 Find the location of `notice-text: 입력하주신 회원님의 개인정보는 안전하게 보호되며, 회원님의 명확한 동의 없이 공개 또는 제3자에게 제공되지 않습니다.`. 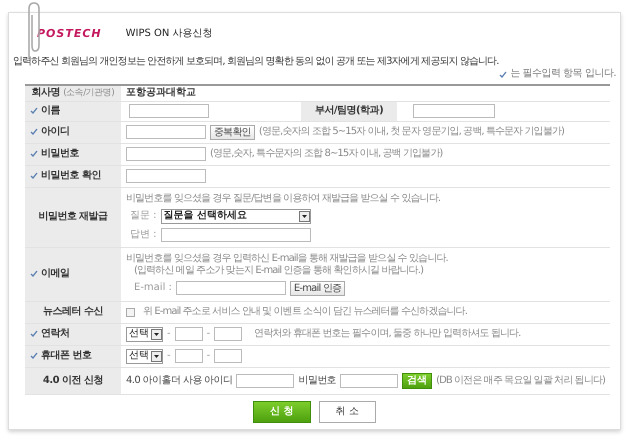

notice-text: 입력하주신 회원님의 개인정보는 안전하게 보호되며, 회원님의 명확한 동의 없이 공개 또는 제3자에게 제공되지 않습니다. is located at coordinates (256, 62).